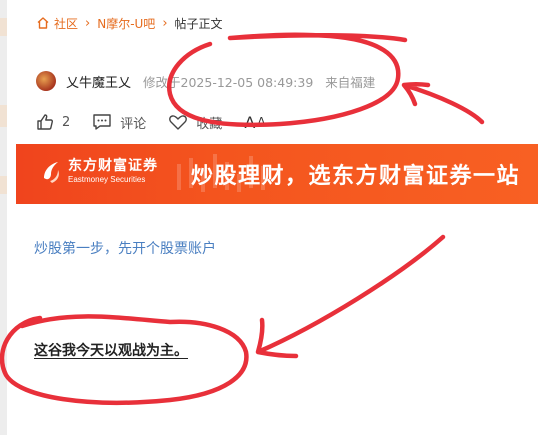 The width and height of the screenshot is (538, 435). I want to click on author-row: 乂牛魔王乂 修改于2025-12-05 08:49:39 来自福建, so click(205, 81).